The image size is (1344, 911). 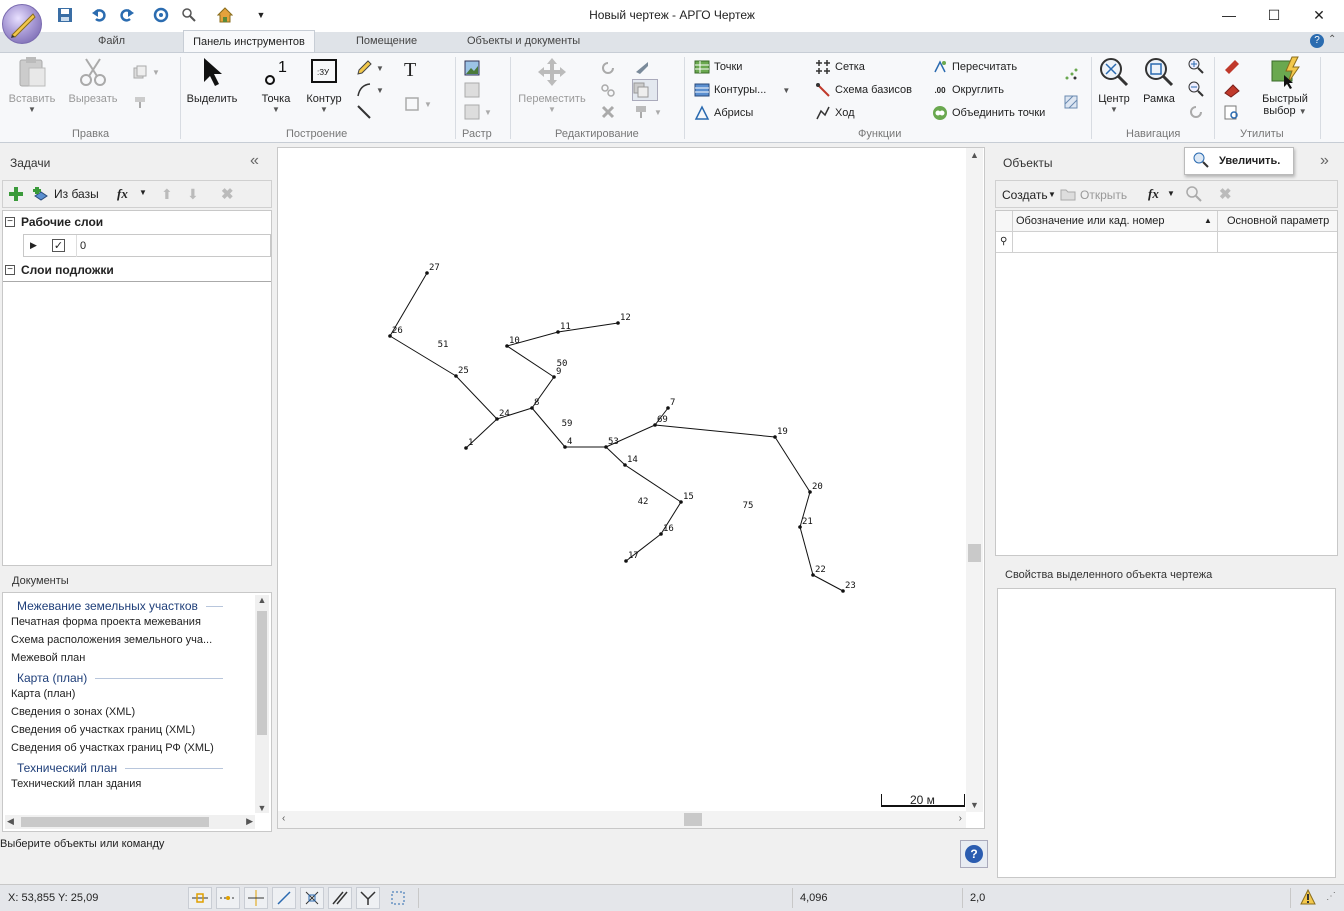 I want to click on rotate-button, so click(x=608, y=68).